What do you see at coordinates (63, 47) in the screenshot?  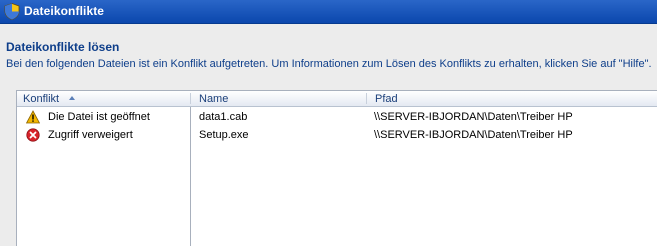 I see `page-heading: Dateikonflikte lösen` at bounding box center [63, 47].